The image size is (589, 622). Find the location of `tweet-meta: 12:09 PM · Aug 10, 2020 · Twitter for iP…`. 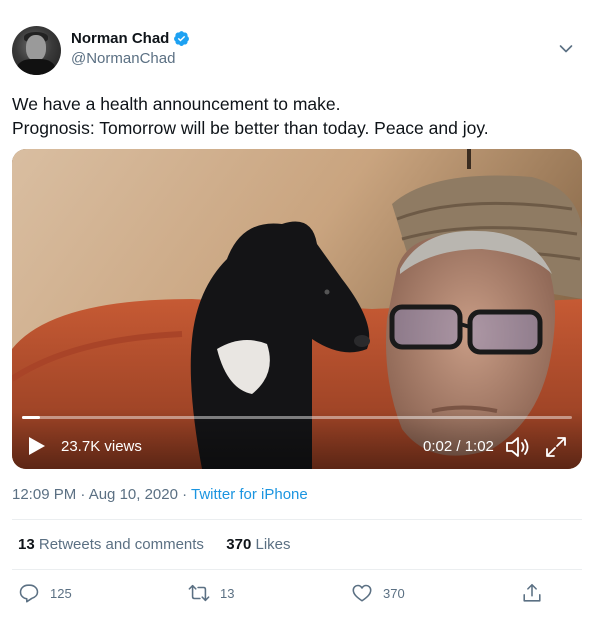

tweet-meta: 12:09 PM · Aug 10, 2020 · Twitter for iP… is located at coordinates (160, 494).